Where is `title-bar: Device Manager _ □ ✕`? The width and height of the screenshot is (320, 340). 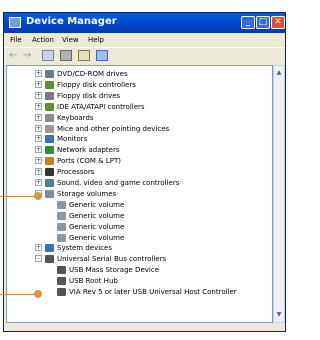
title-bar: Device Manager _ □ ✕ is located at coordinates (144, 23).